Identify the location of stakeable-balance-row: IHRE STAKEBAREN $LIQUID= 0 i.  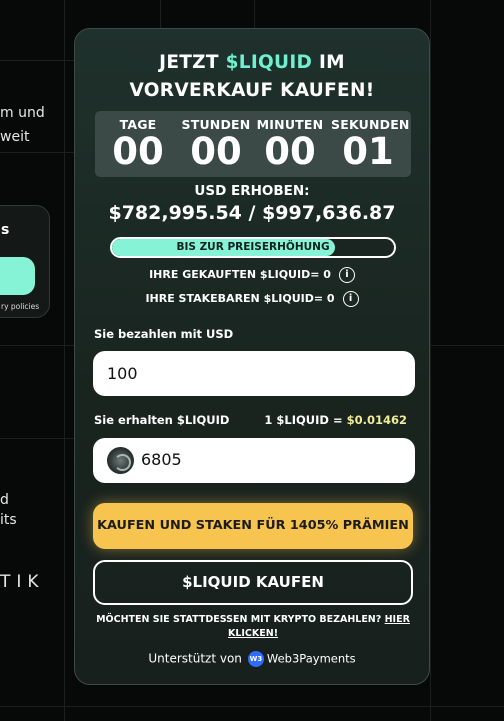
(252, 299).